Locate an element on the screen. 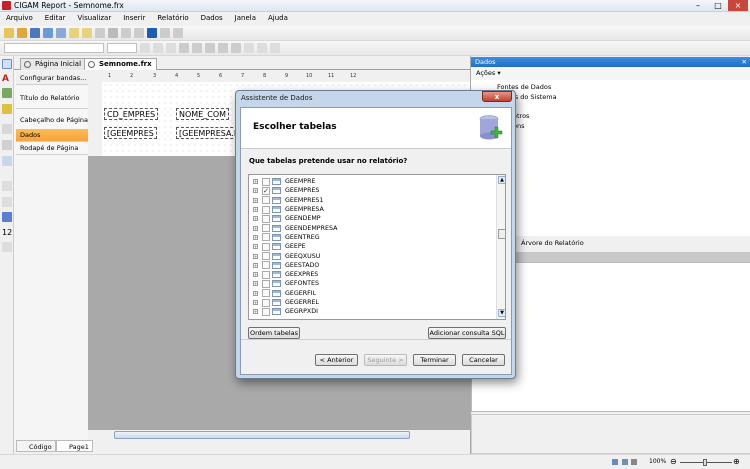  font-name-combo is located at coordinates (54, 48).